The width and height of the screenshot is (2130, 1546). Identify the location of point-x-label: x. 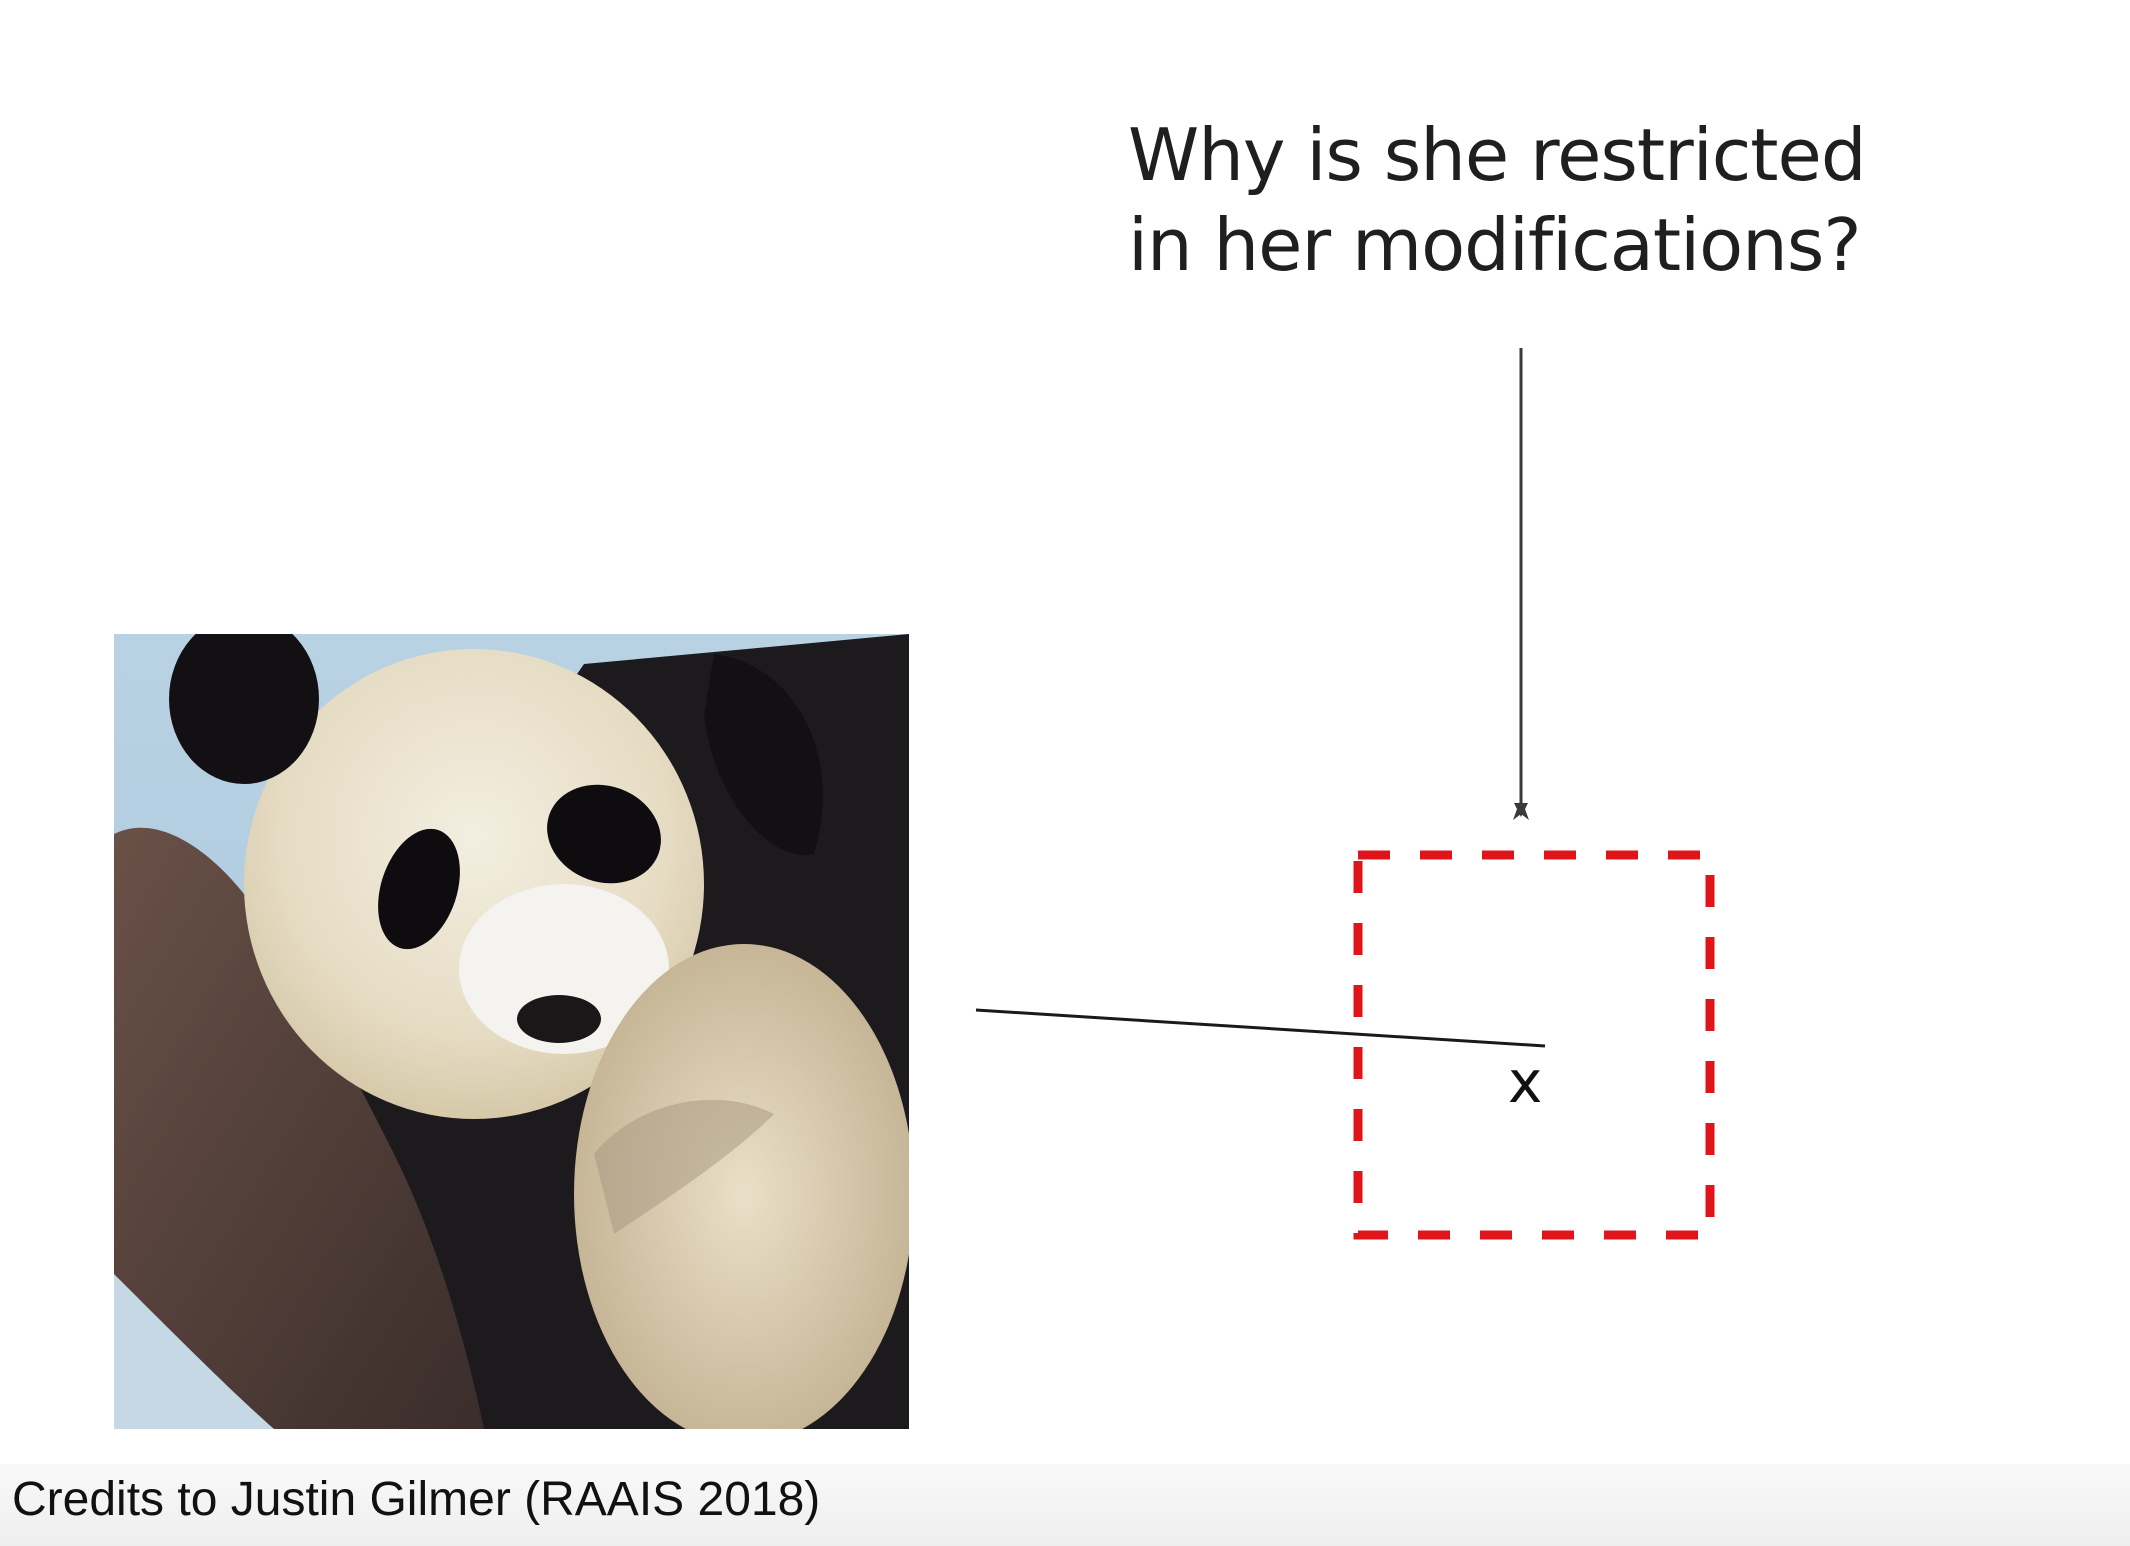
(1525, 1082).